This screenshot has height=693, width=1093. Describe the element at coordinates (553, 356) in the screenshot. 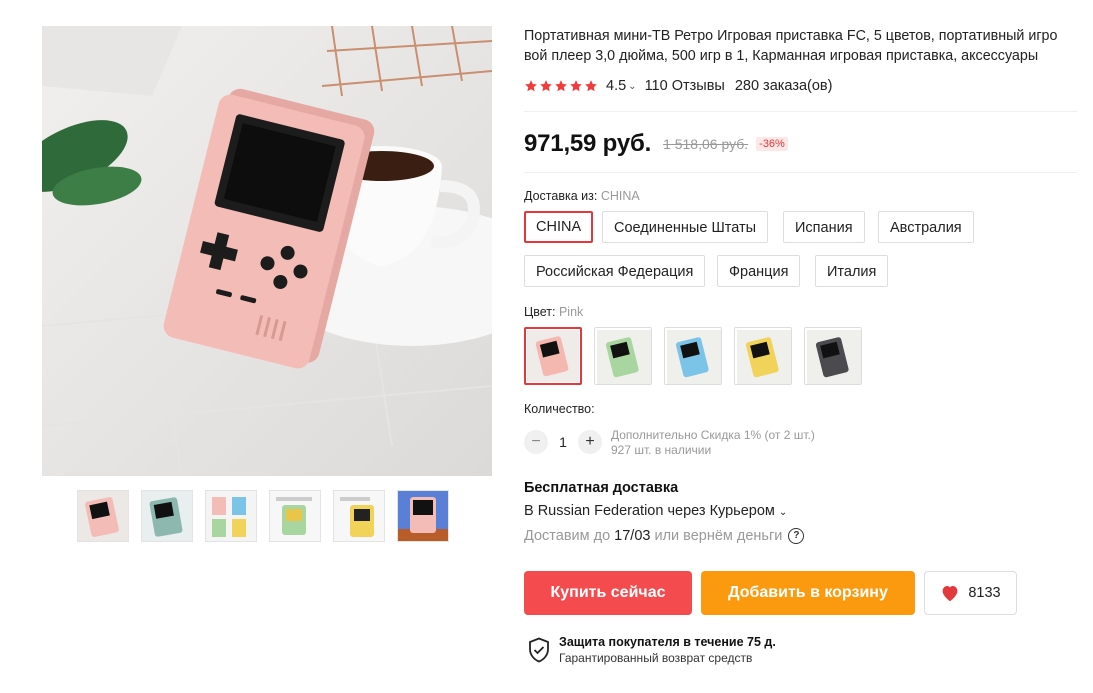

I see `color-swatch-pink` at that location.